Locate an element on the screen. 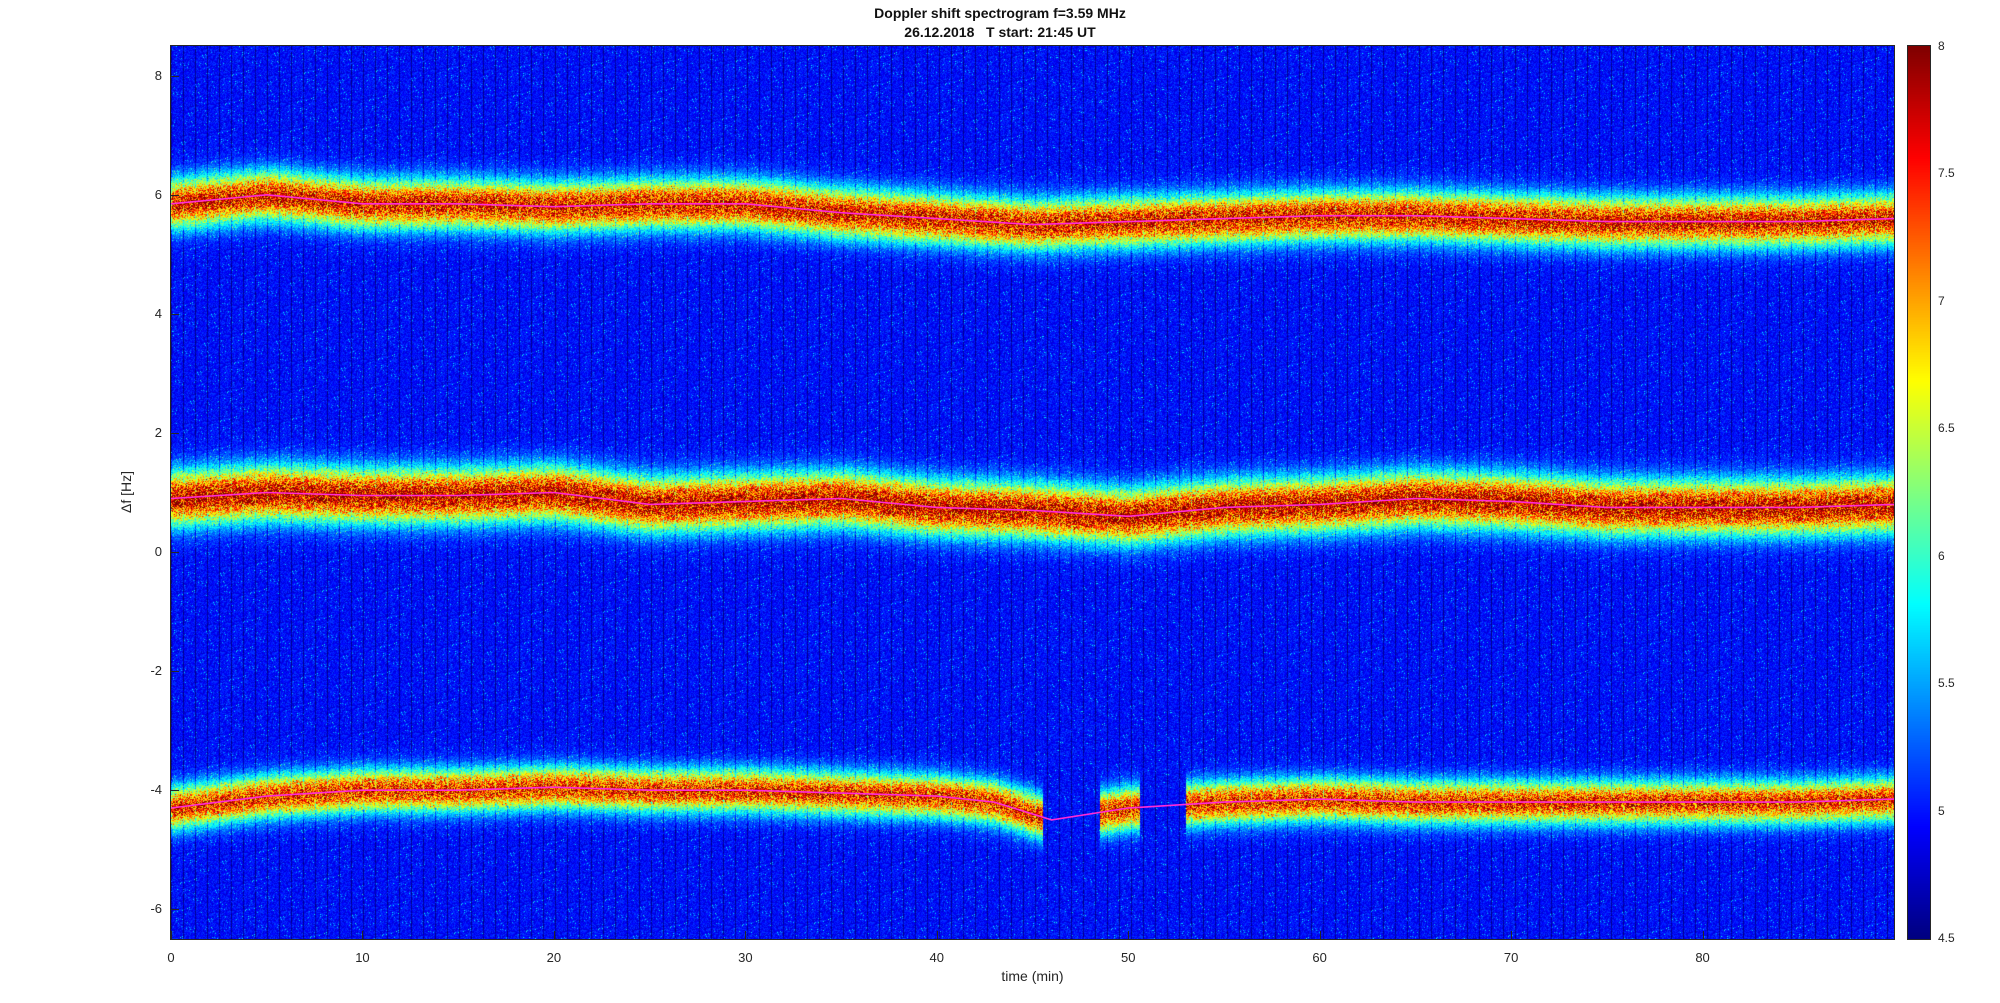 This screenshot has width=2000, height=1003. doppler-trace-lower is located at coordinates (1032, 803).